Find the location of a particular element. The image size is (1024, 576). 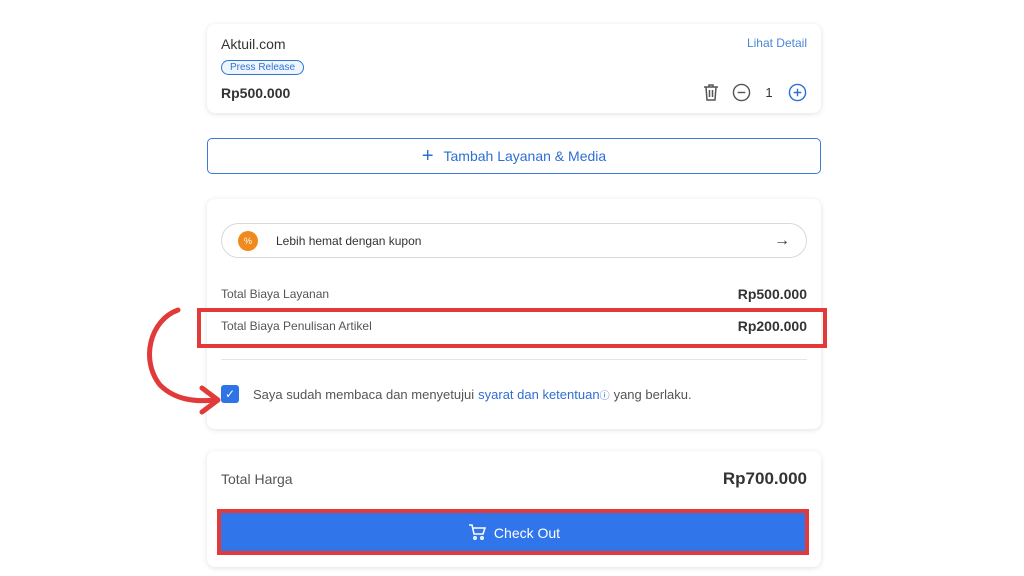

checkout-button: Check Out is located at coordinates (514, 533).